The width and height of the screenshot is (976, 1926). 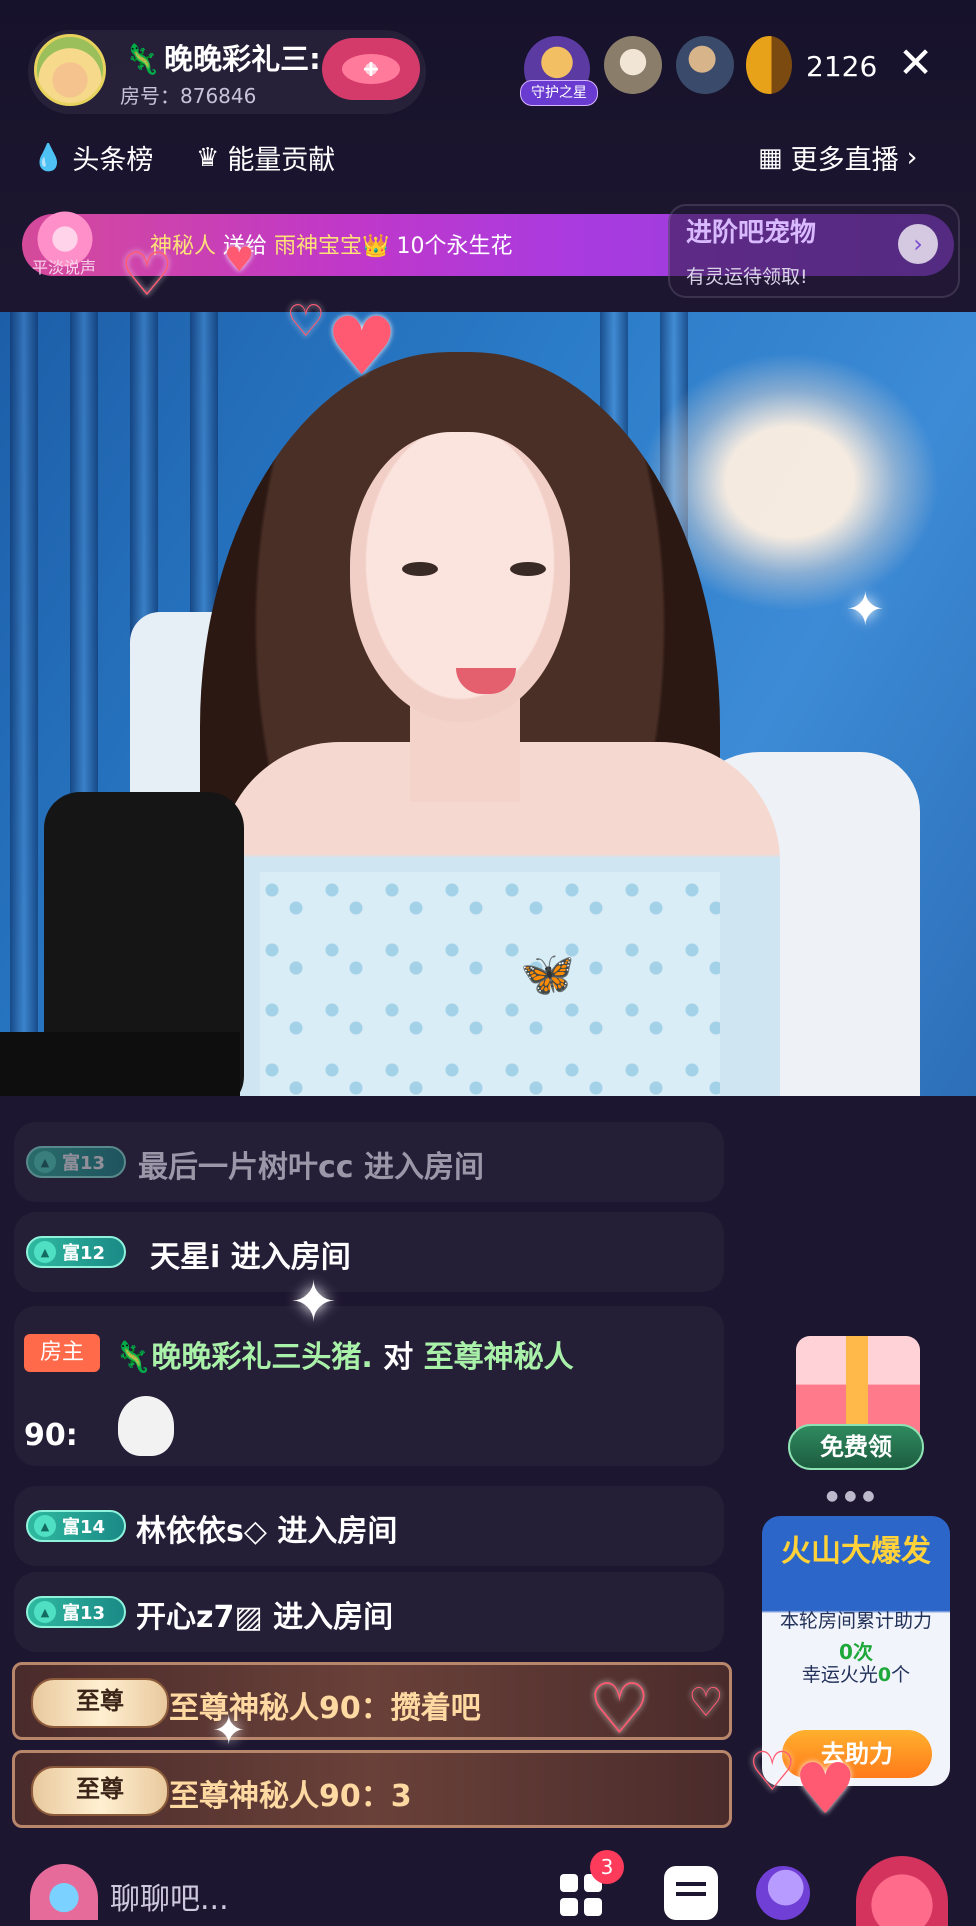 I want to click on wealth-level-badge: ▲ 富14, so click(x=76, y=1526).